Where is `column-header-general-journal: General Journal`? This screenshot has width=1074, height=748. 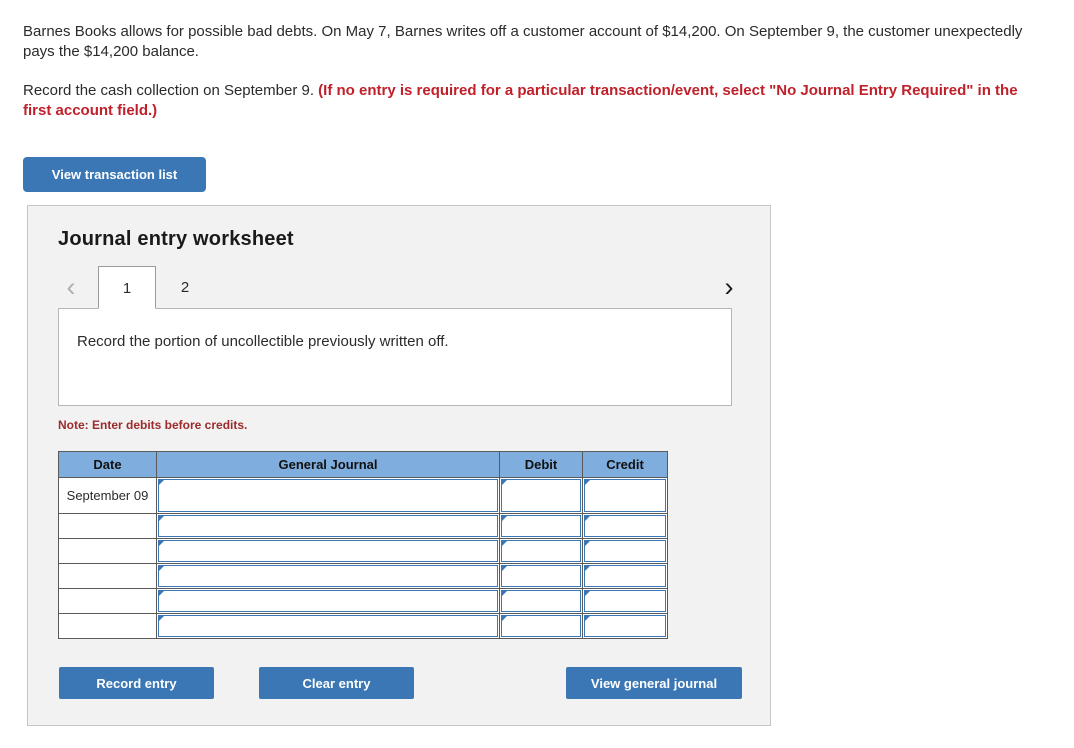
column-header-general-journal: General Journal is located at coordinates (328, 464).